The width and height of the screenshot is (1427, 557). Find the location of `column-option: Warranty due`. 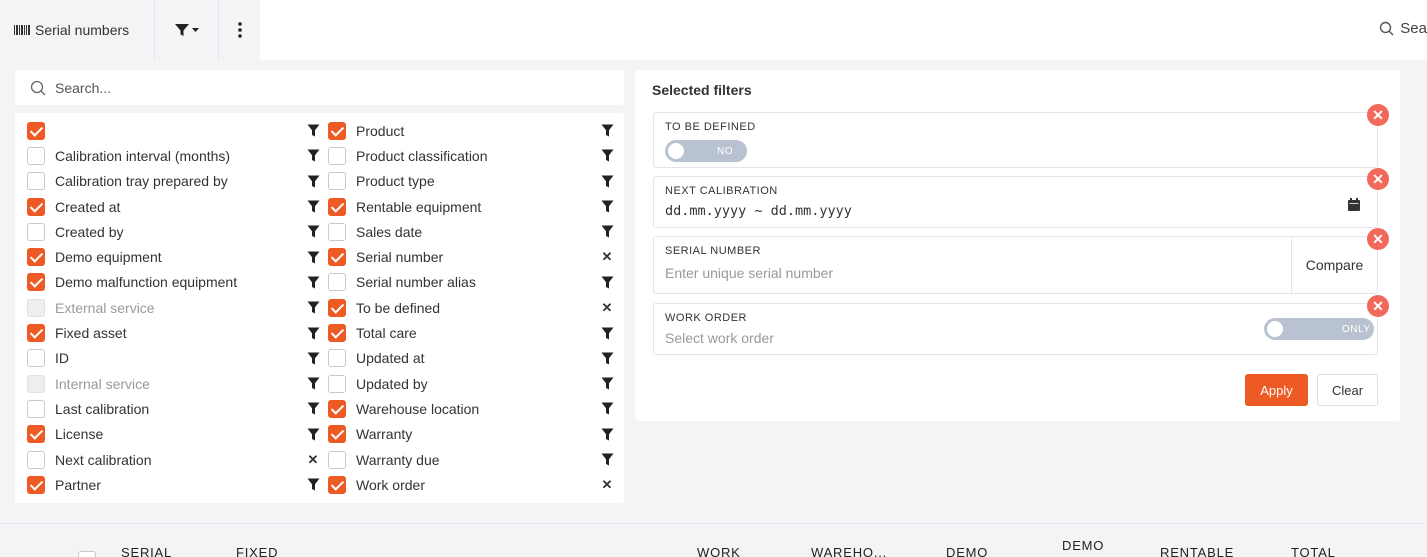

column-option: Warranty due is located at coordinates (471, 459).